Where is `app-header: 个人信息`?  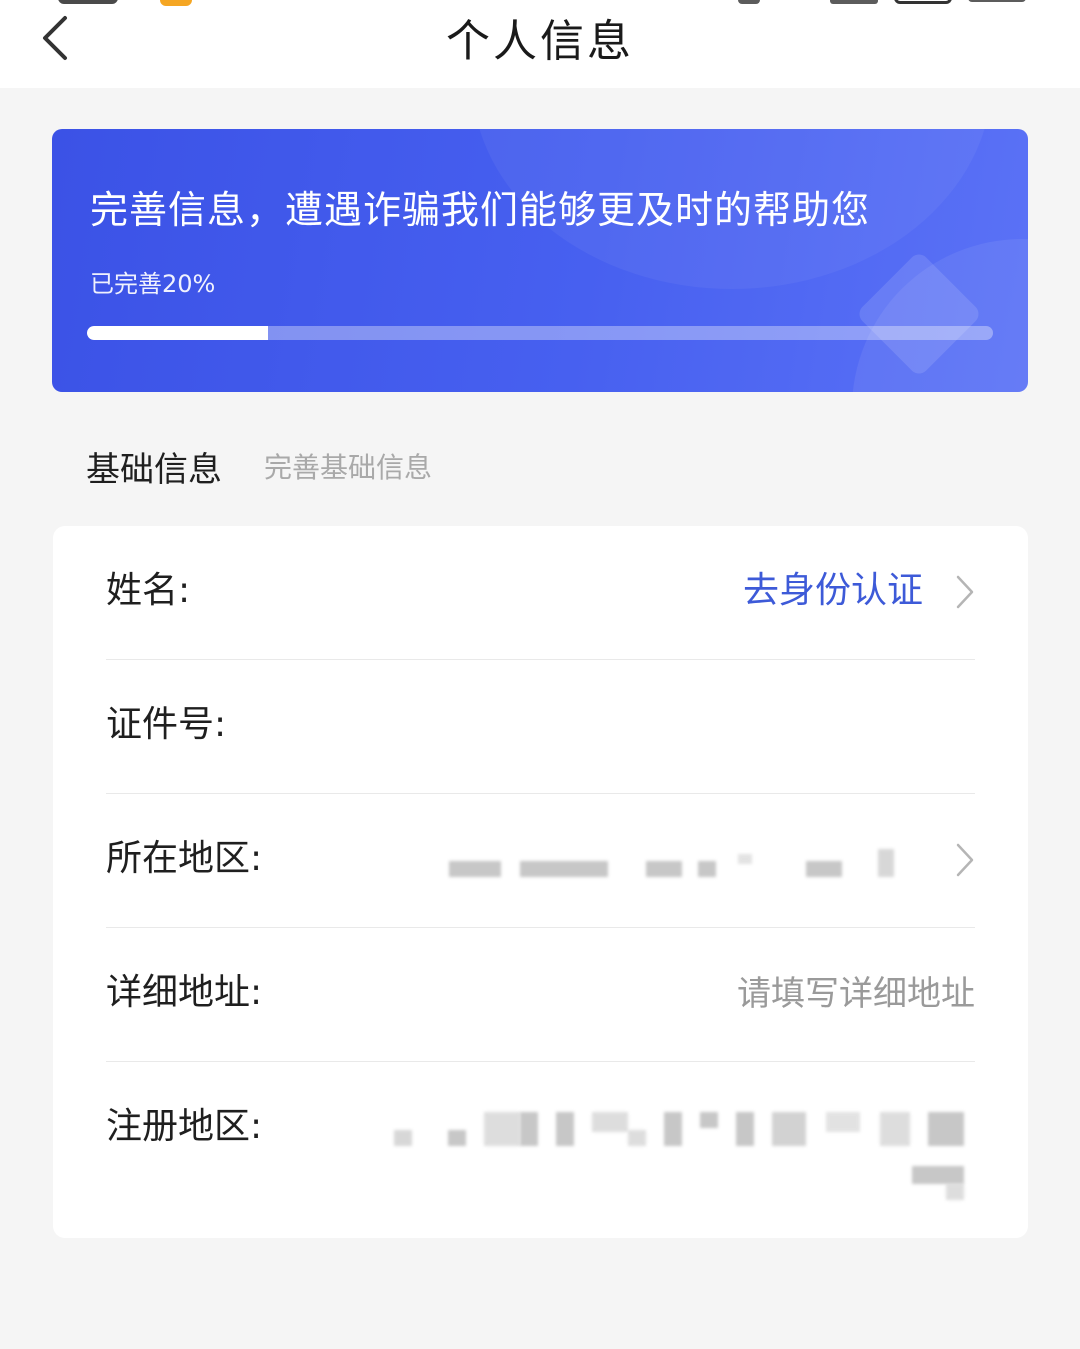 app-header: 个人信息 is located at coordinates (540, 44).